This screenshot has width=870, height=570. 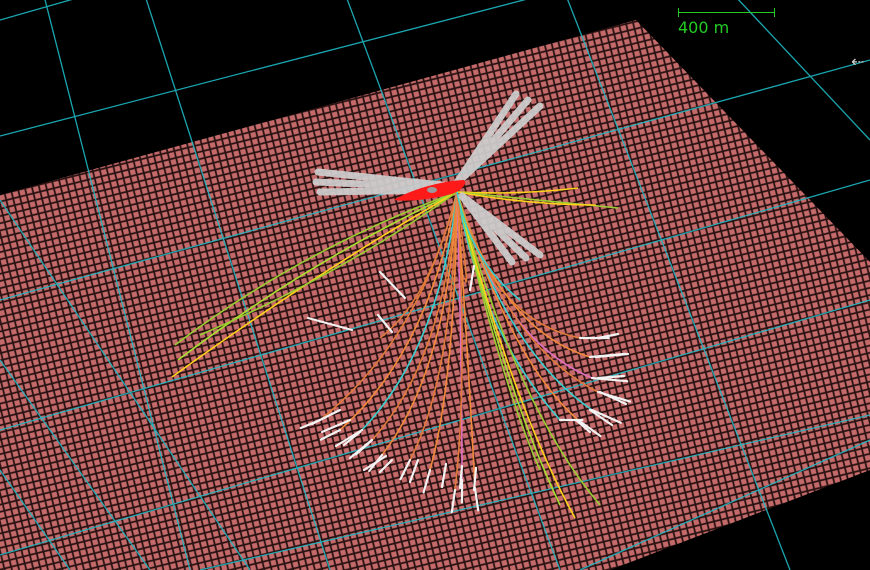 I want to click on left-arrow-icon: ⇠, so click(x=857, y=62).